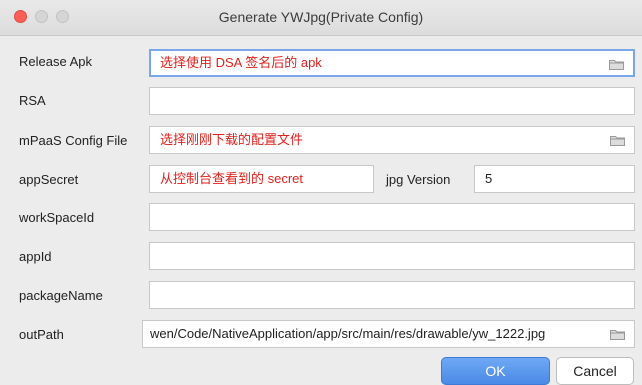  Describe the element at coordinates (392, 256) in the screenshot. I see `app-id-field` at that location.